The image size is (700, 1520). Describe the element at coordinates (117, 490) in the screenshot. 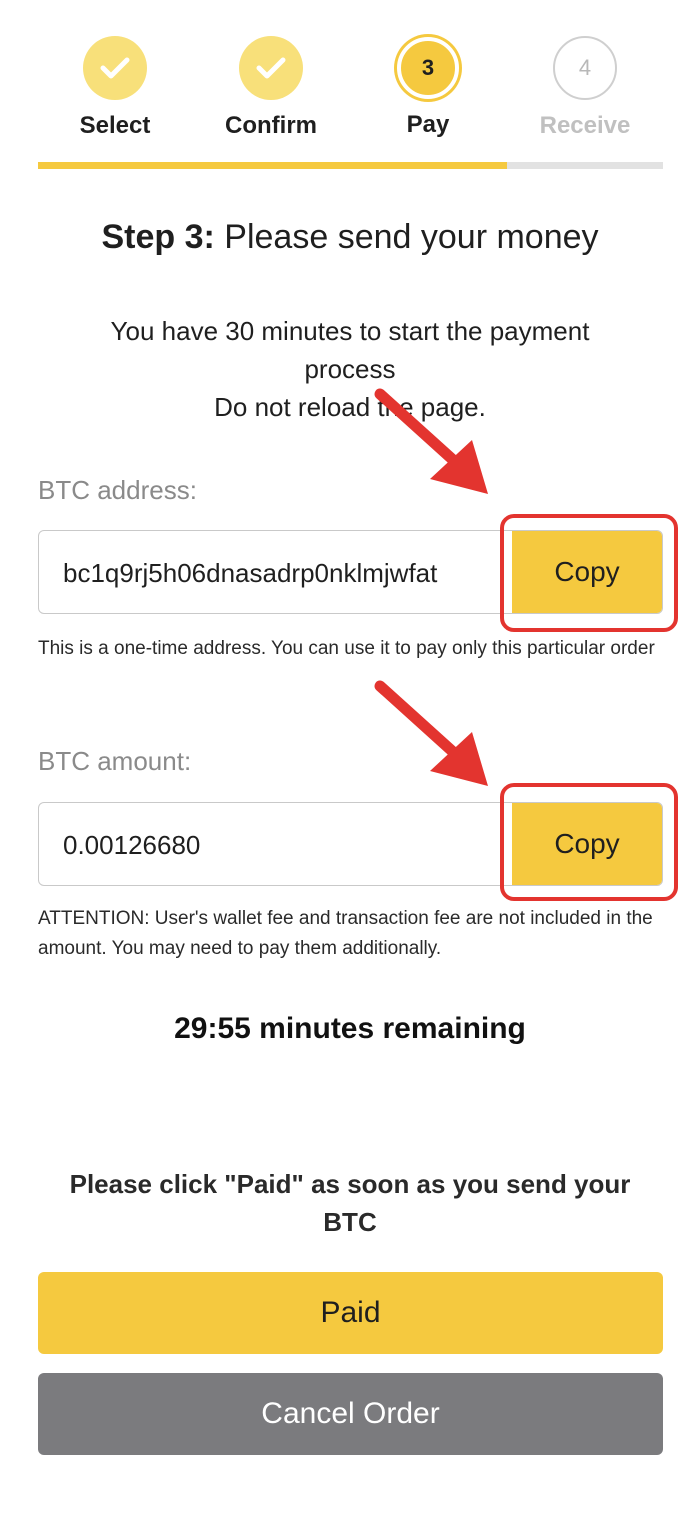

I see `btc-address-label: BTC address:` at that location.